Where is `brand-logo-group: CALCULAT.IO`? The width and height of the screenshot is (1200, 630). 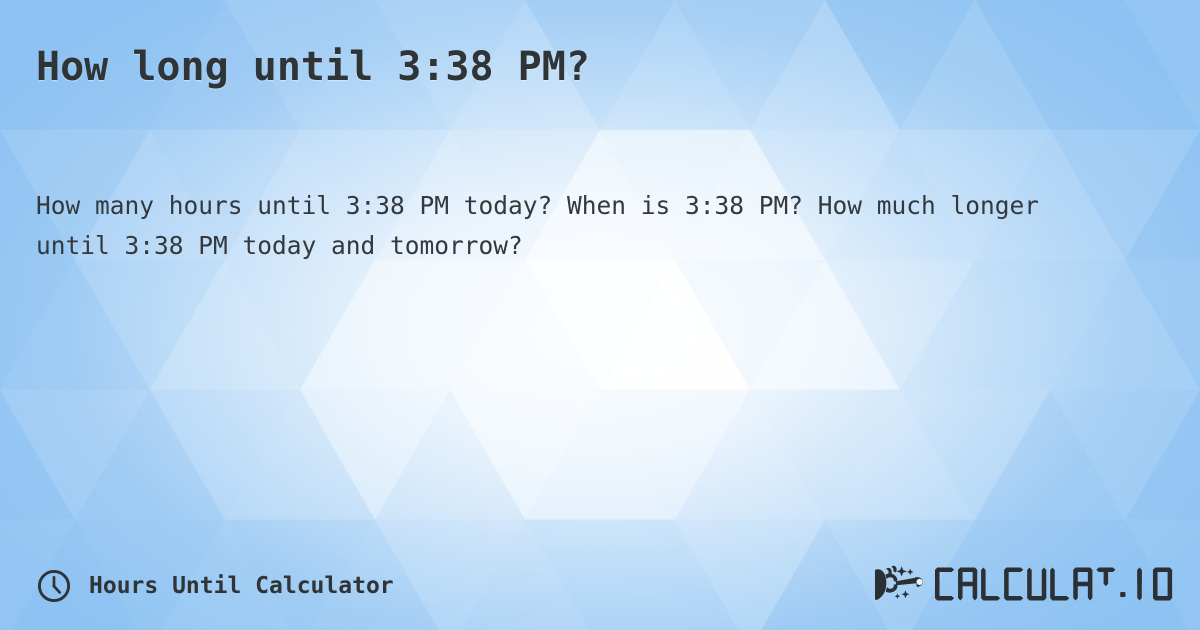
brand-logo-group: CALCULAT.IO is located at coordinates (1024, 584).